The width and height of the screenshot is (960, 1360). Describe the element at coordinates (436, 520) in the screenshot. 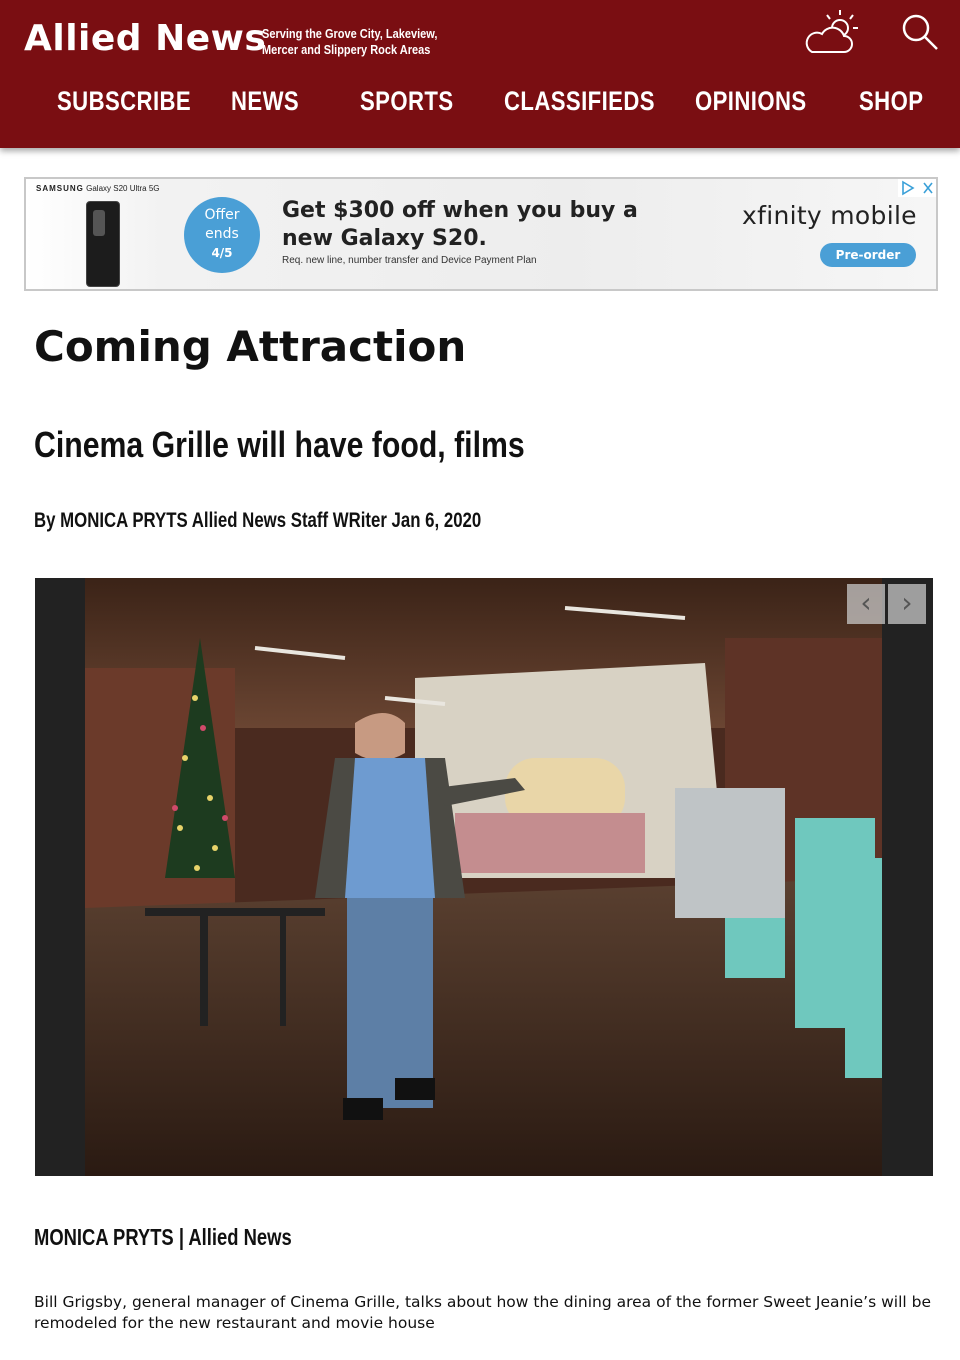

I see `byline-date: Jan 6, 2020` at that location.